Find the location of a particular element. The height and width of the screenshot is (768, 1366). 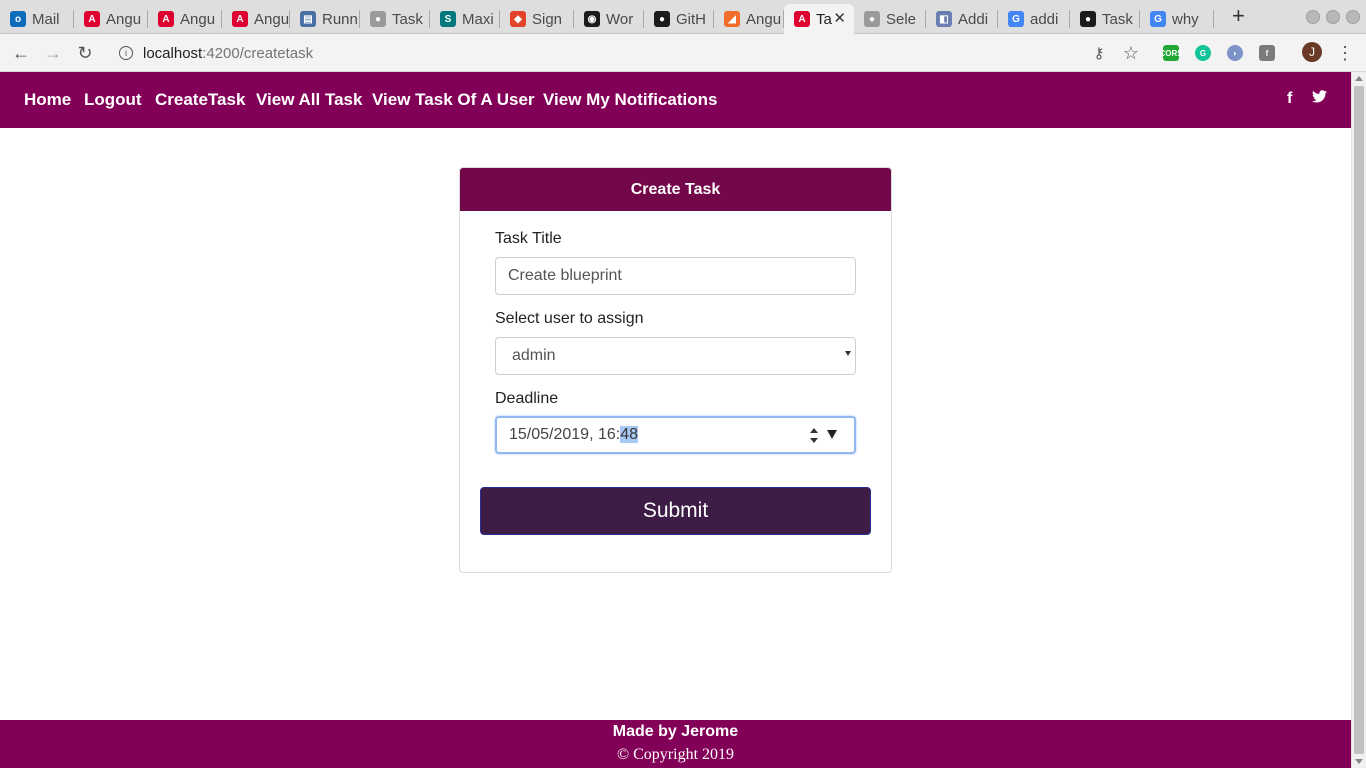

browser-tab: ● GitH is located at coordinates (679, 19).